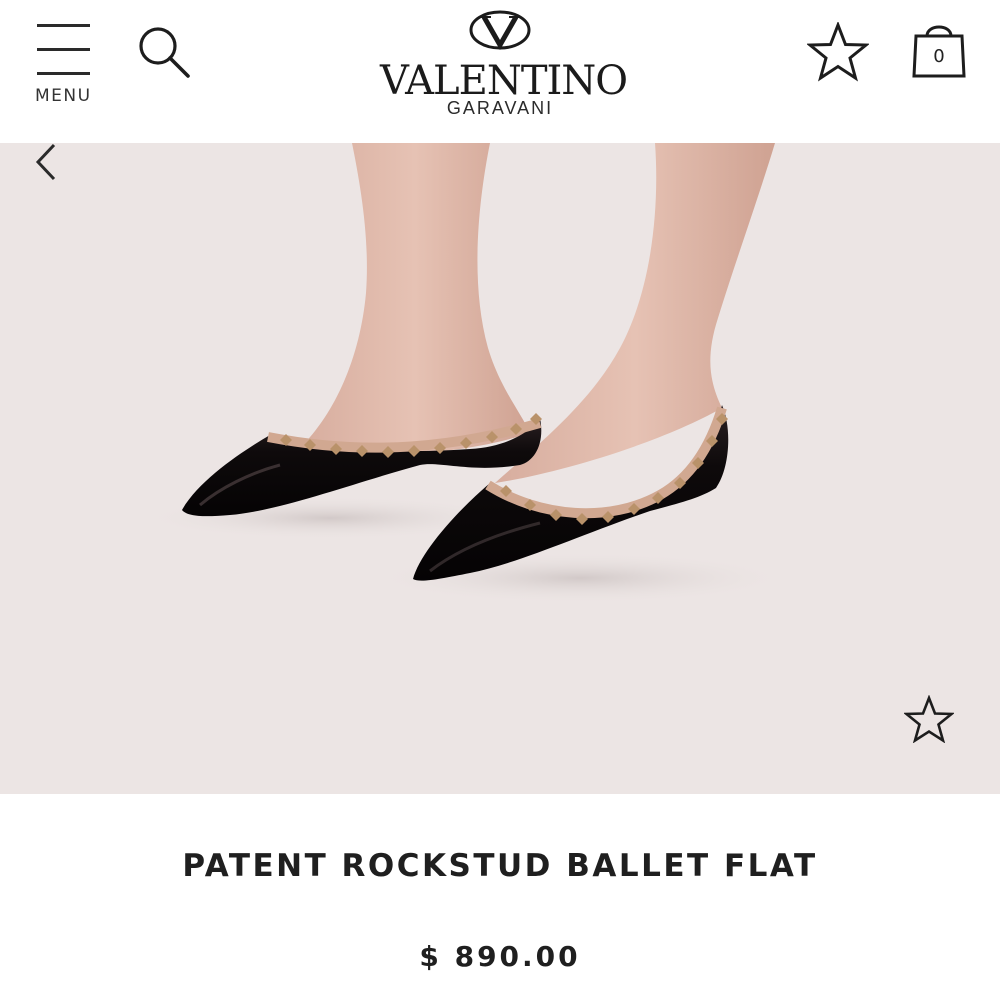 This screenshot has height=1000, width=1000. I want to click on search-button, so click(165, 53).